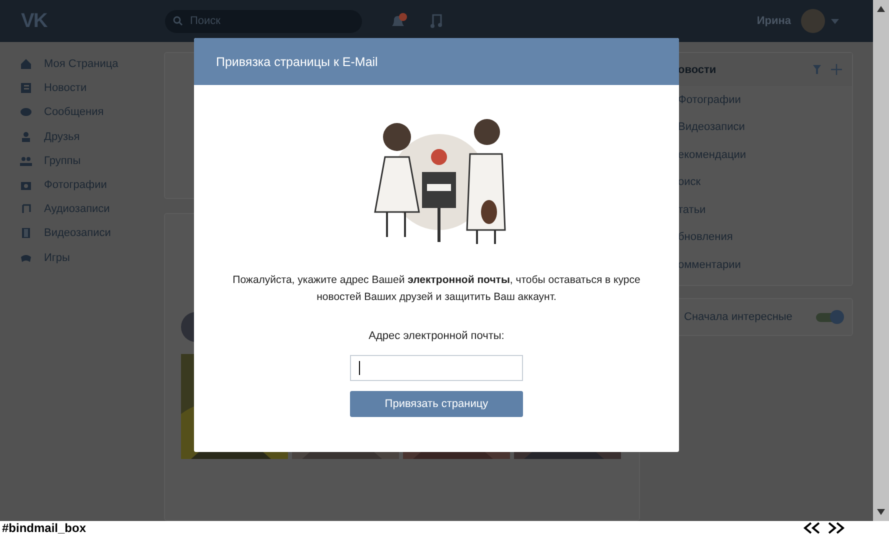 Image resolution: width=889 pixels, height=535 pixels. Describe the element at coordinates (270, 21) in the screenshot. I see `search-input: Поиск` at that location.